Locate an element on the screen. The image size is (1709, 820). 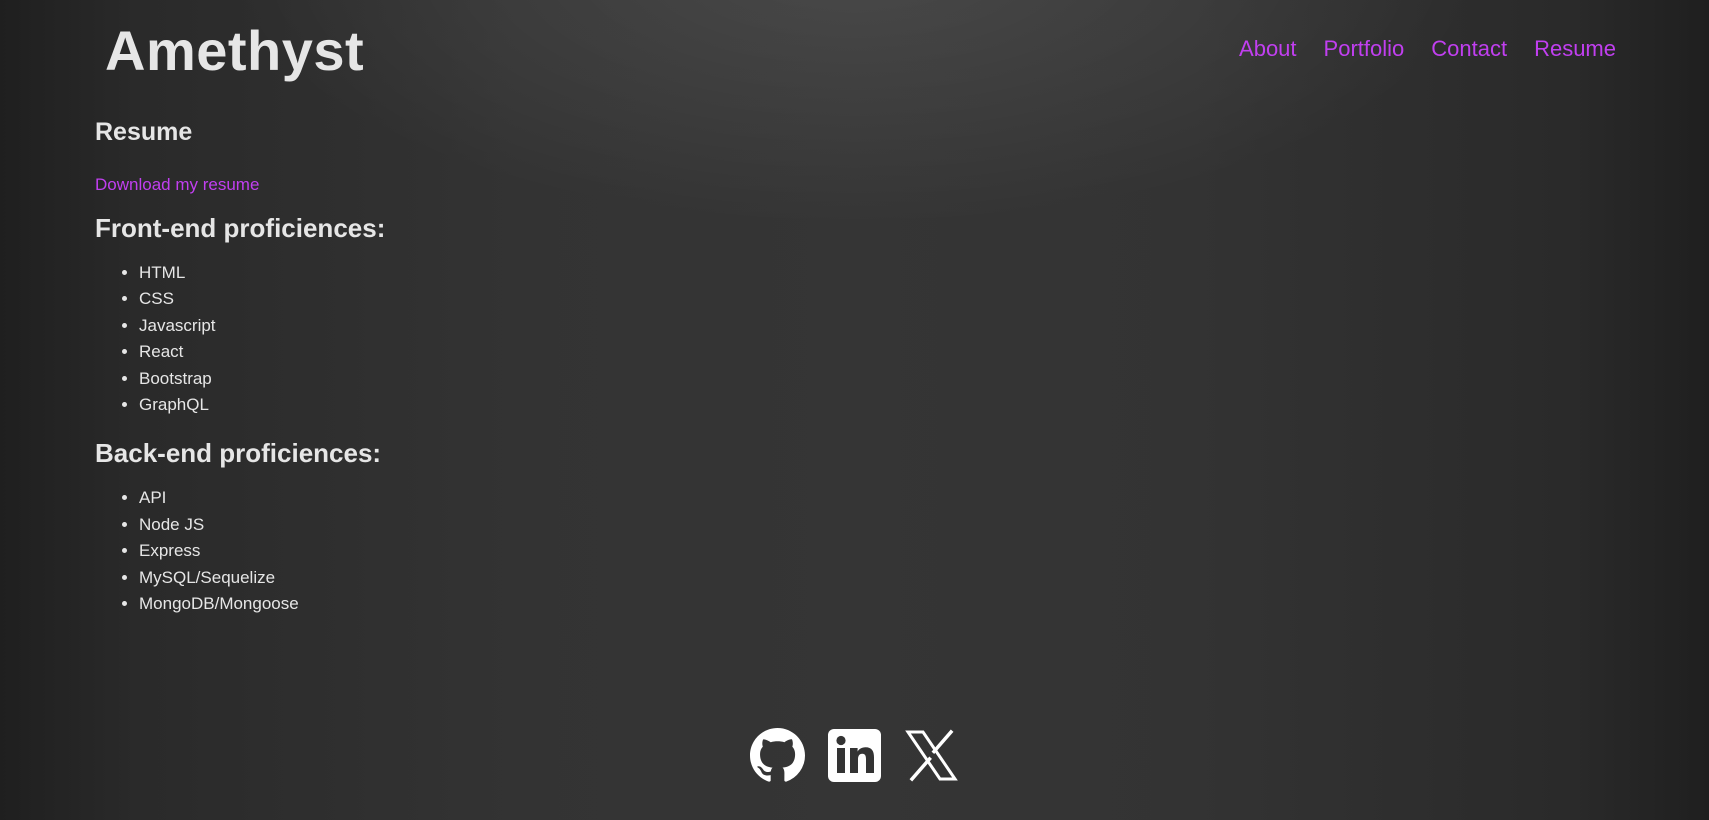
github-link is located at coordinates (777, 755).